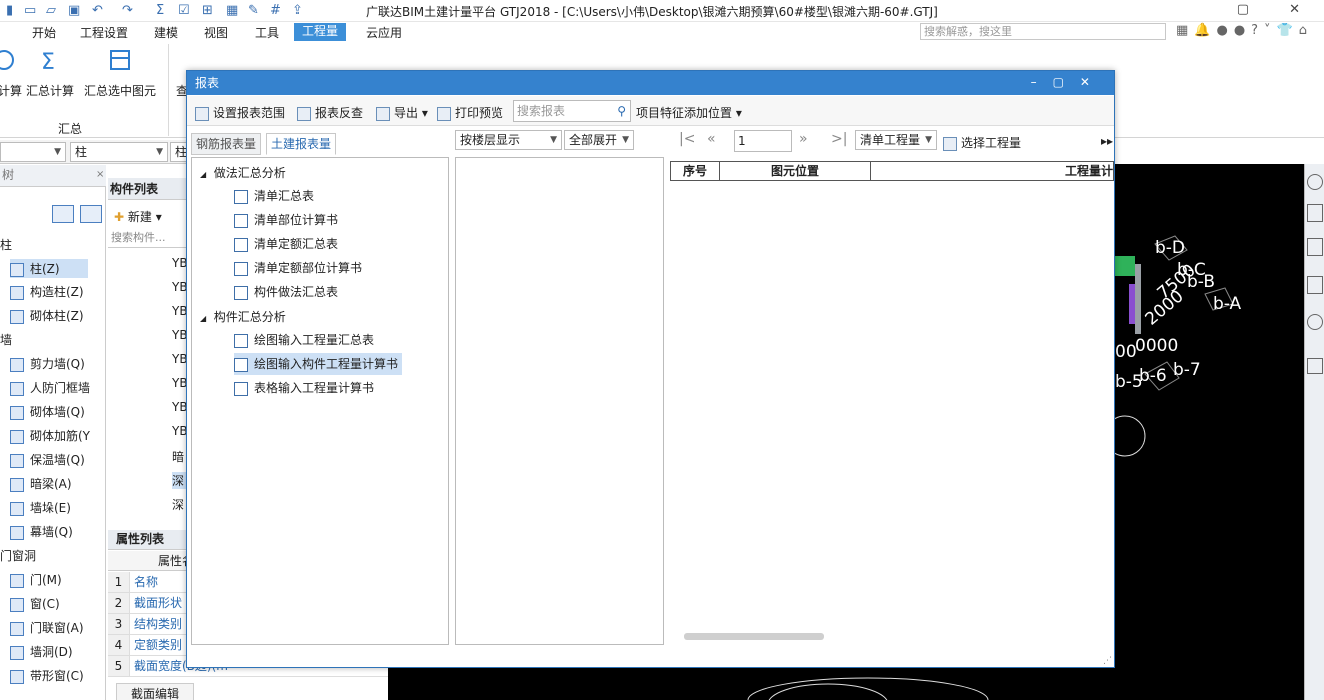  What do you see at coordinates (47, 291) in the screenshot?
I see `nav-item-construct-column: 构造柱(Z)` at bounding box center [47, 291].